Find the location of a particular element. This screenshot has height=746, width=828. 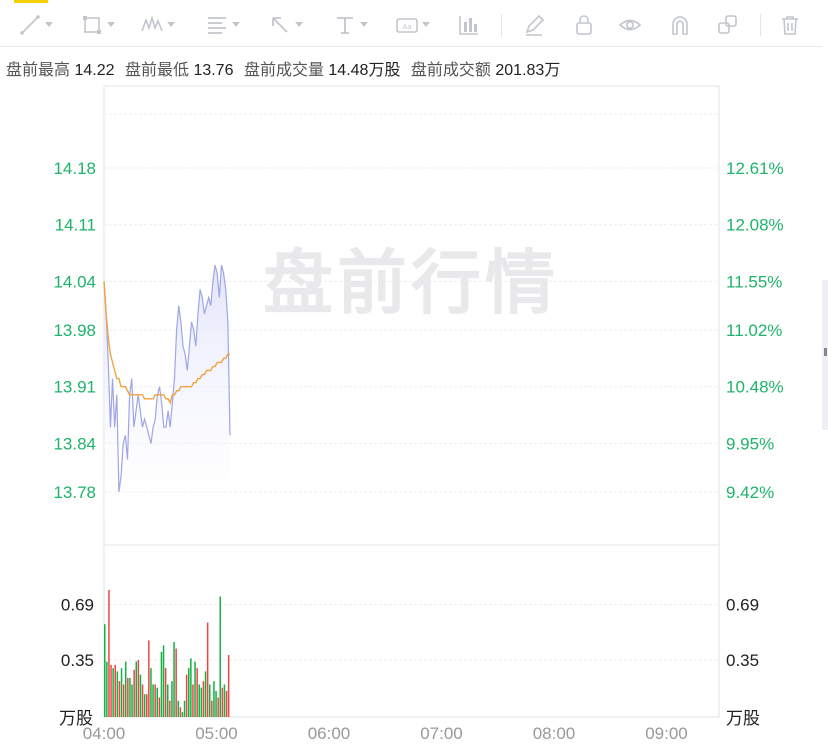

volume-tick-label-left: 0.69 is located at coordinates (77, 605).